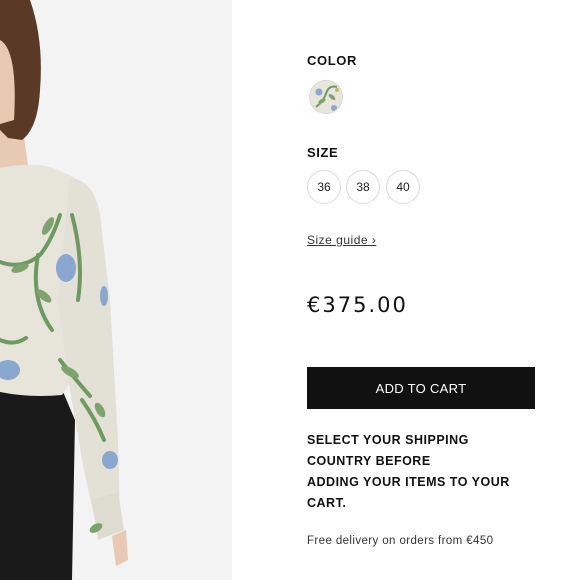 Image resolution: width=580 pixels, height=580 pixels. Describe the element at coordinates (324, 187) in the screenshot. I see `size-option-36: 36` at that location.